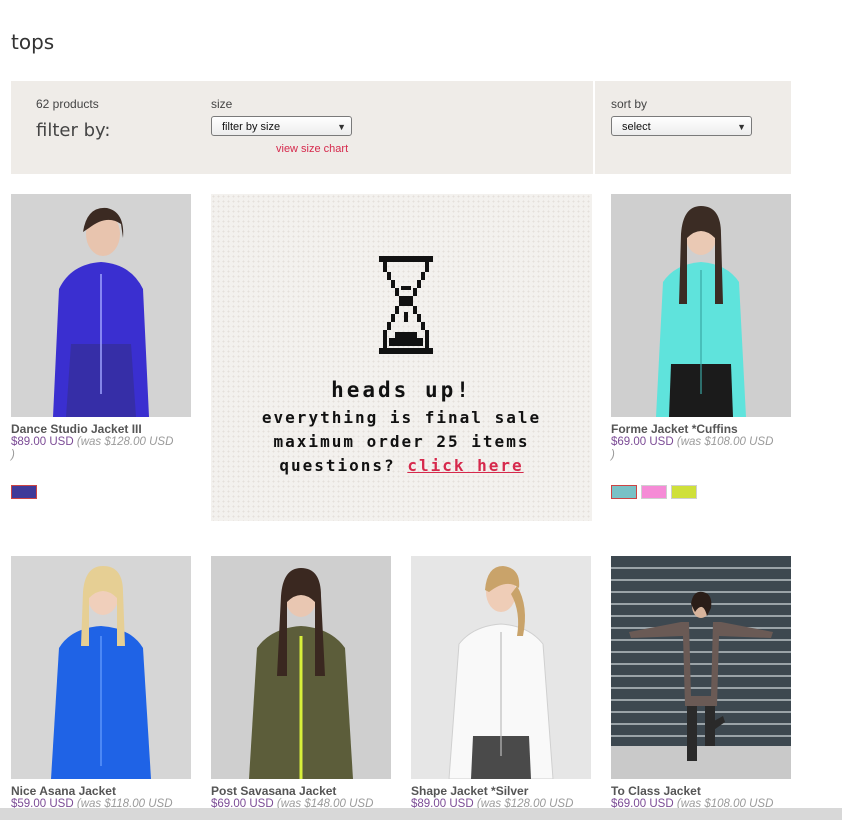  I want to click on sale-price: $89.00 USD, so click(42, 442).